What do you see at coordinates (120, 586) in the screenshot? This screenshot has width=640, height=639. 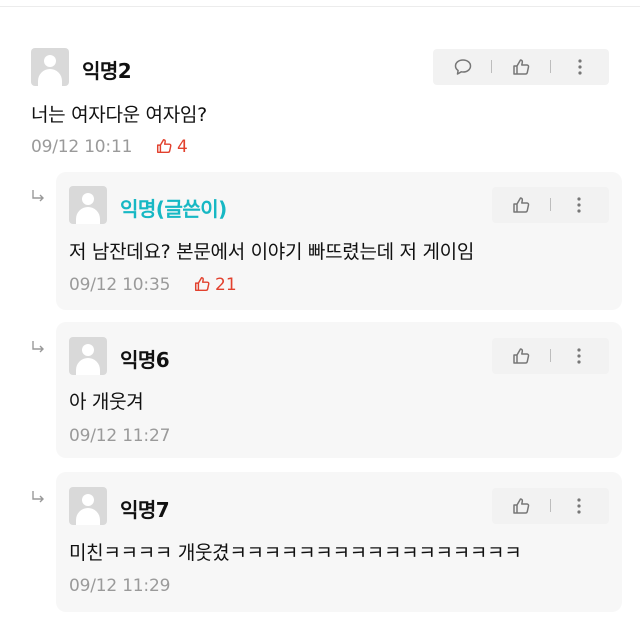 I see `comment-time: 09/12 11:29` at bounding box center [120, 586].